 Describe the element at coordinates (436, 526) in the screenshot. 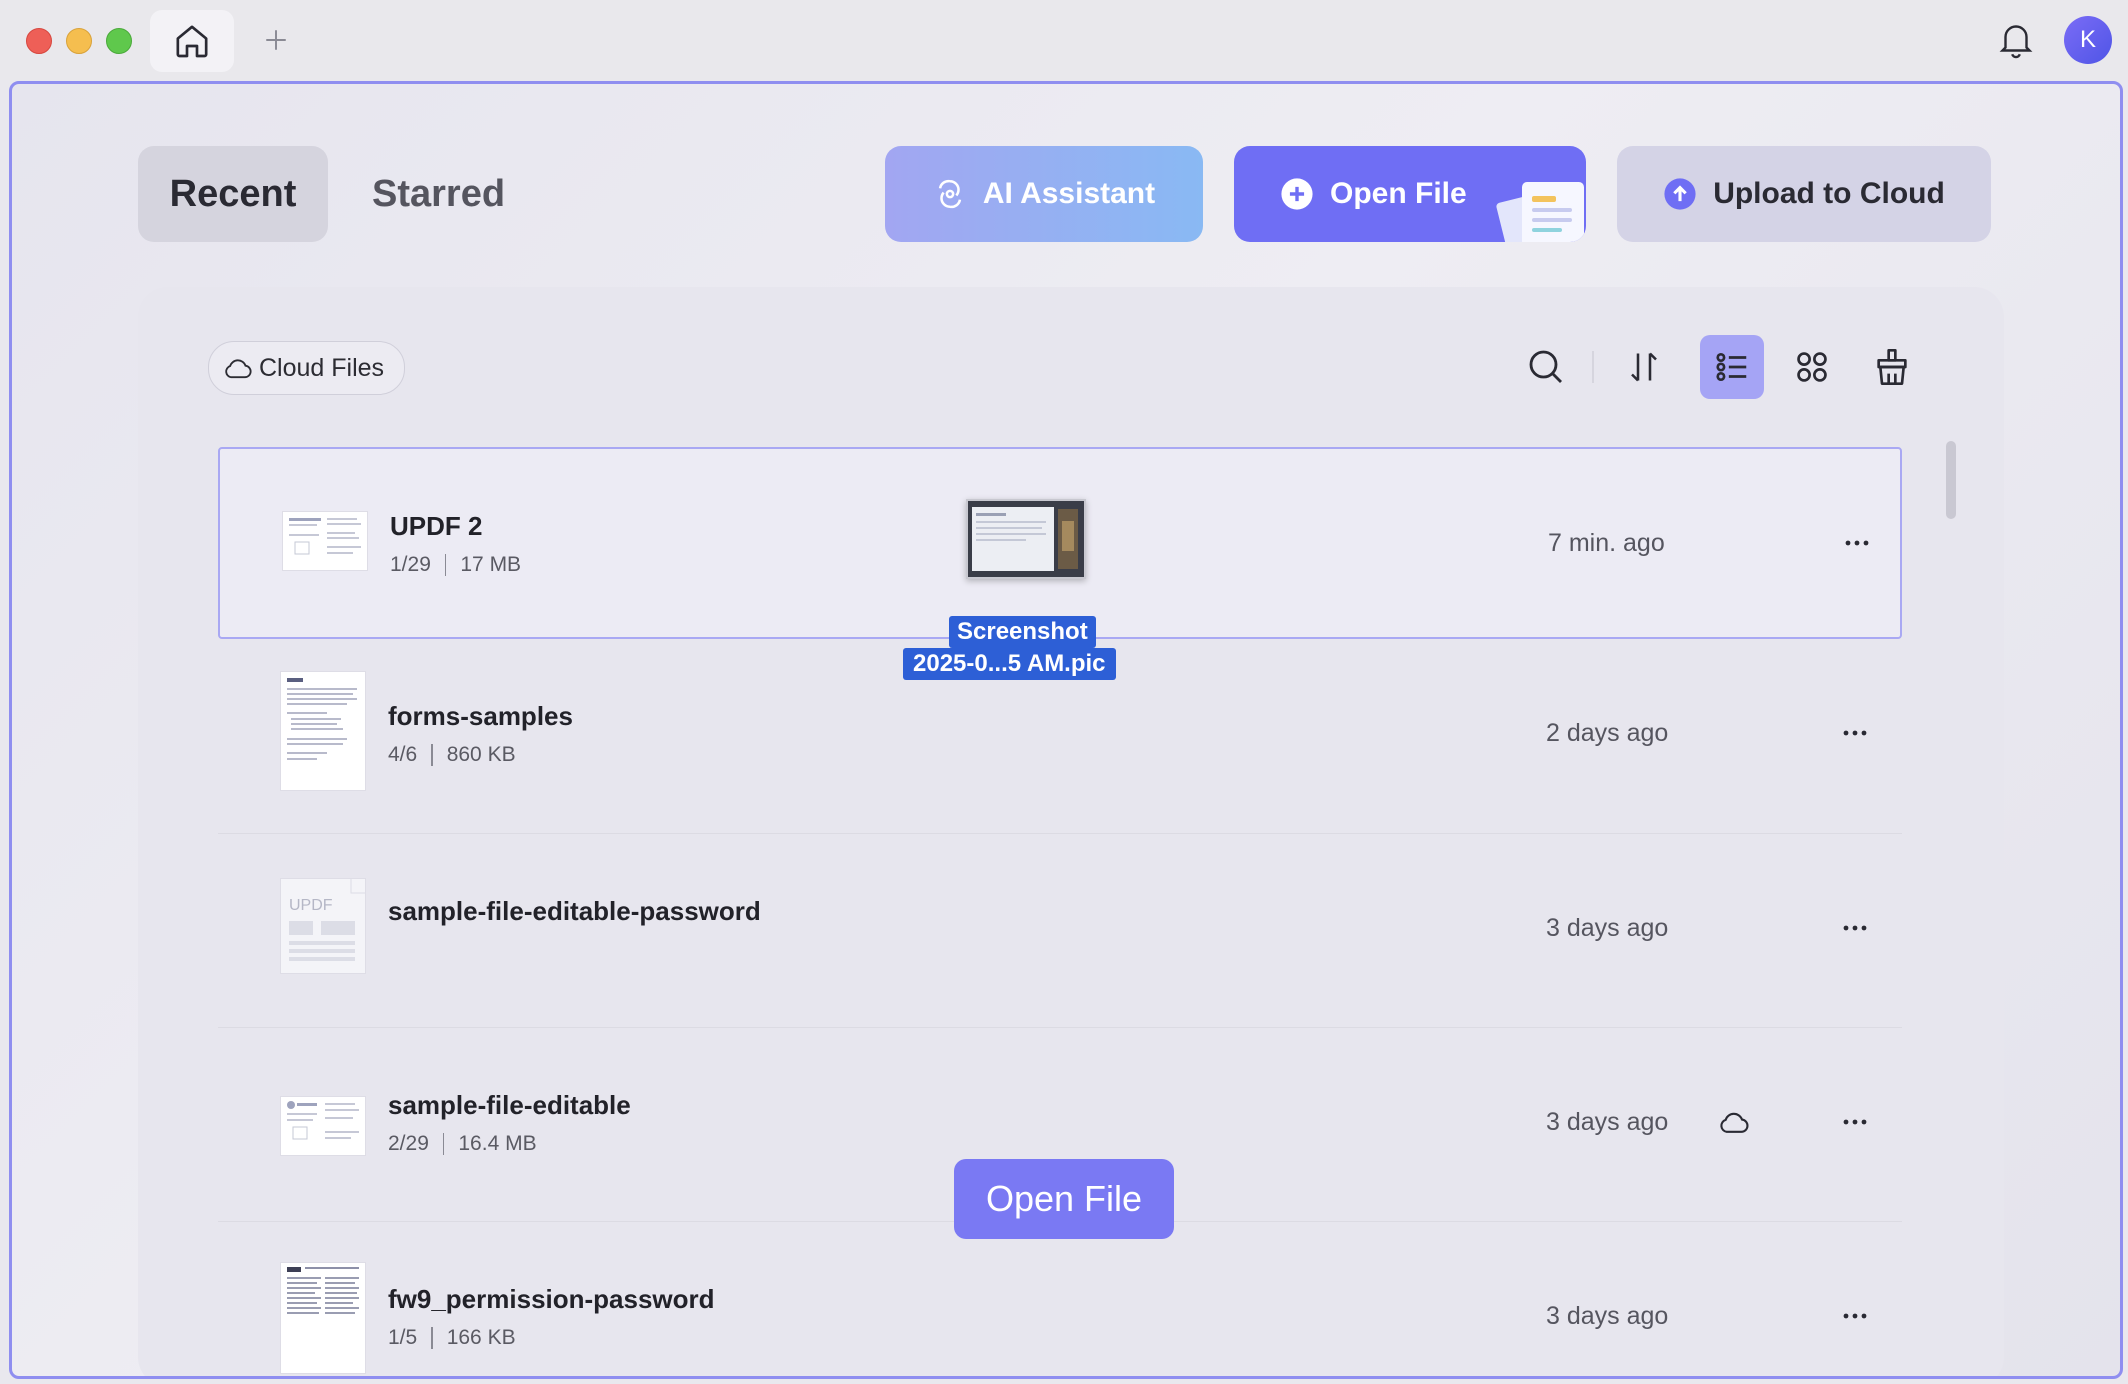

I see `file-name: UPDF 2` at that location.